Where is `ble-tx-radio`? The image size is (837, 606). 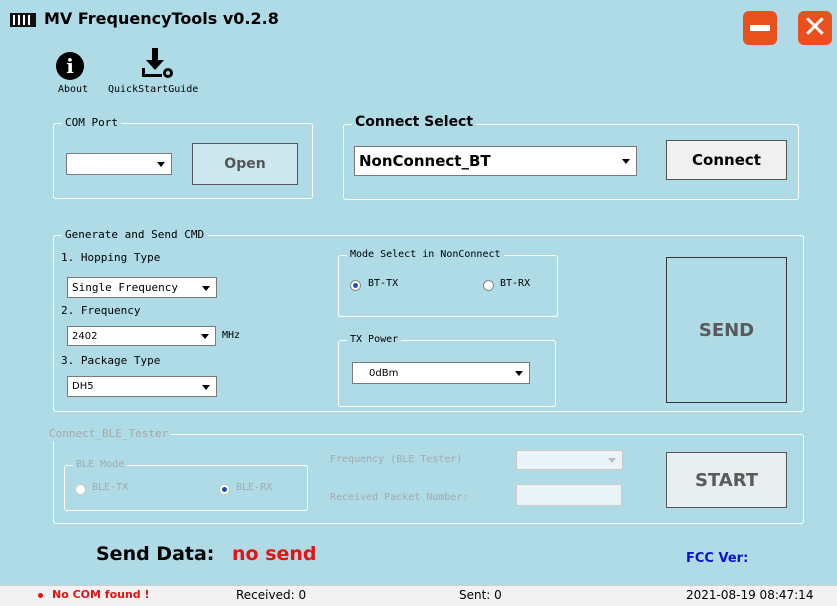
ble-tx-radio is located at coordinates (80, 489).